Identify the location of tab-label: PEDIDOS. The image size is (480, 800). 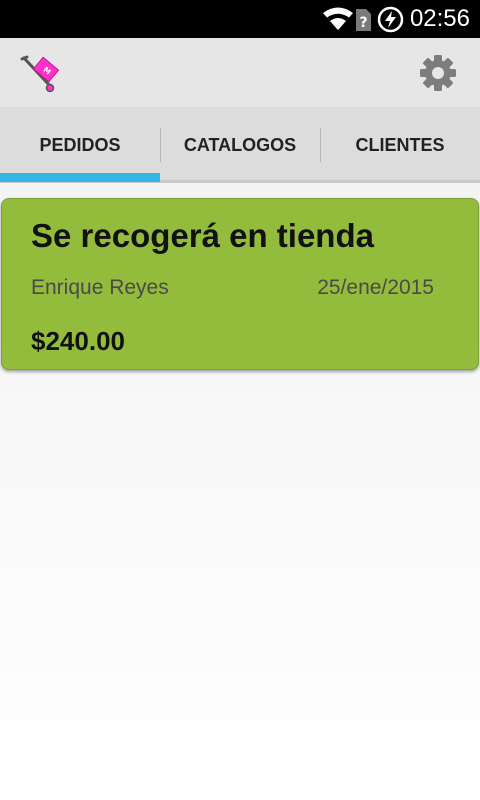
(80, 144).